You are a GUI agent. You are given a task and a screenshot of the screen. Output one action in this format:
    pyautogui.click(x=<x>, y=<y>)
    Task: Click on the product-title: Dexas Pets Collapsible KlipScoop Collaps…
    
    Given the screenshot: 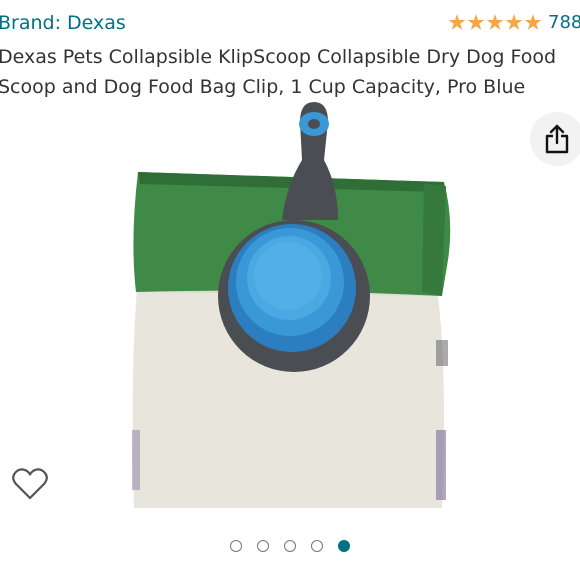 What is the action you would take?
    pyautogui.click(x=278, y=72)
    